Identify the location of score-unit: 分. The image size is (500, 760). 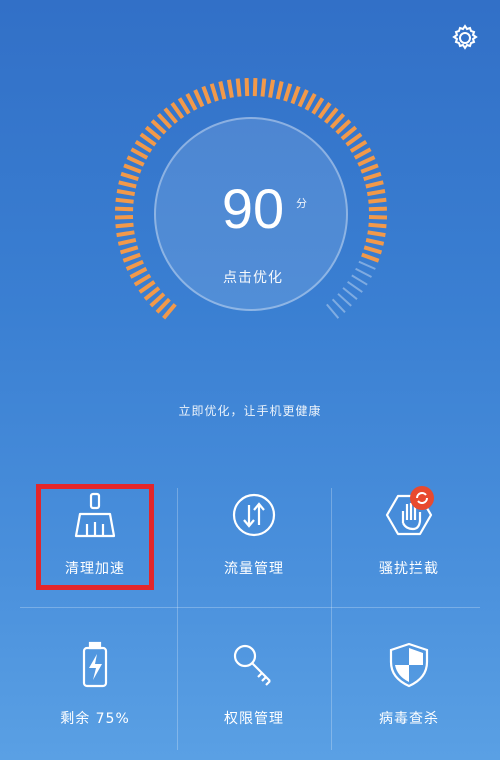
(301, 203).